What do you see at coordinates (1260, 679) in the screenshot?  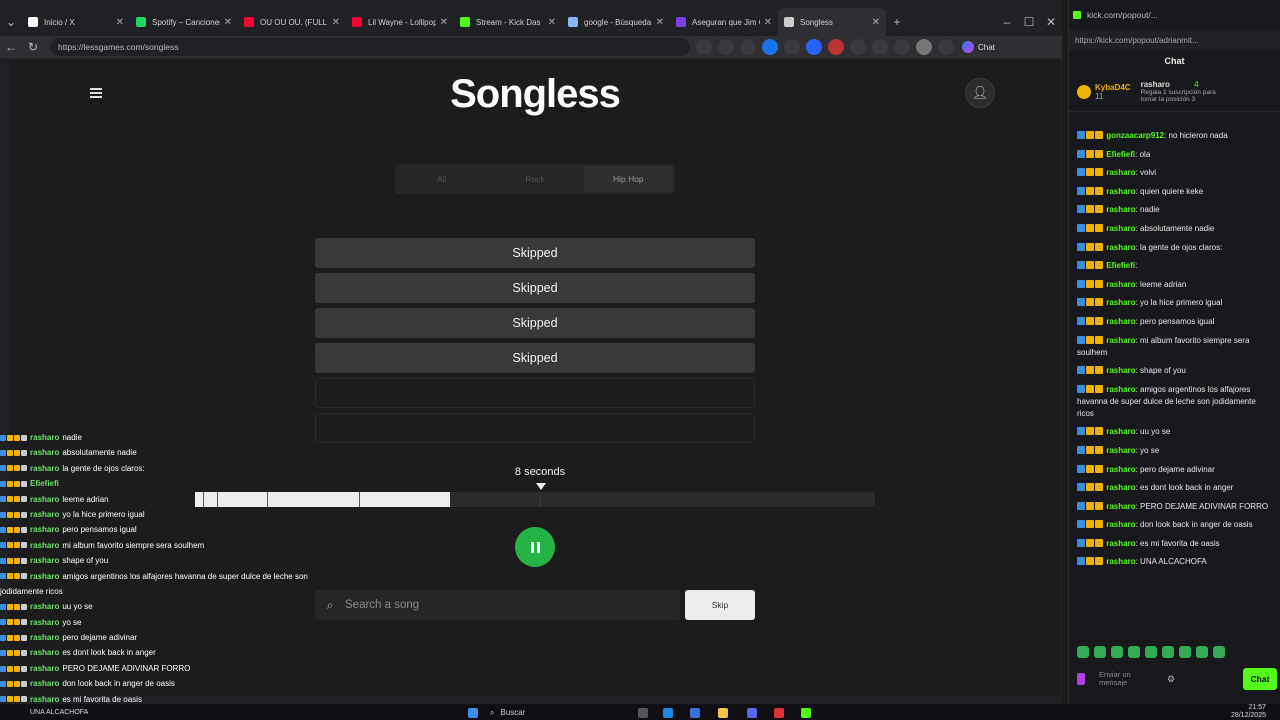 I see `send-chat-button: Chat` at bounding box center [1260, 679].